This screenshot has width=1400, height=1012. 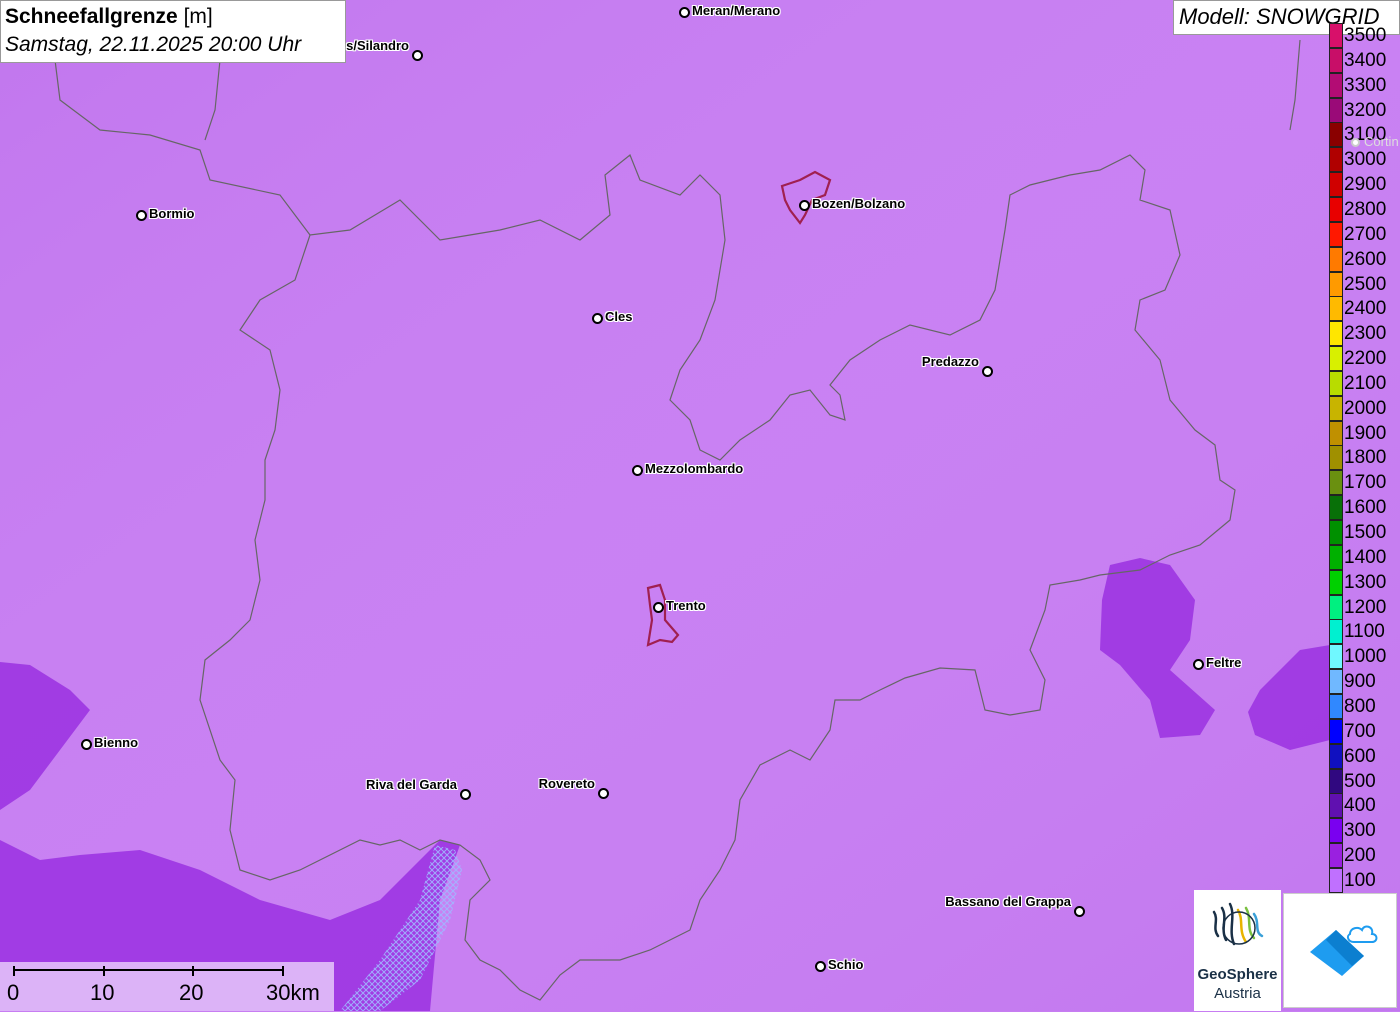 I want to click on legend-label: 1600, so click(x=1365, y=508).